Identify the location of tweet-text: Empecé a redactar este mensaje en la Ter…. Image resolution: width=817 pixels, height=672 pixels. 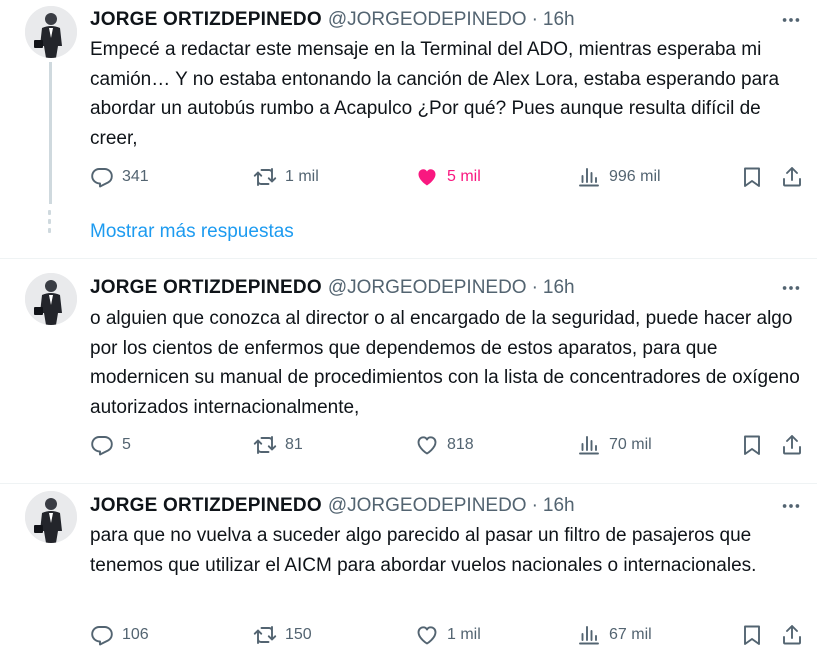
(435, 94).